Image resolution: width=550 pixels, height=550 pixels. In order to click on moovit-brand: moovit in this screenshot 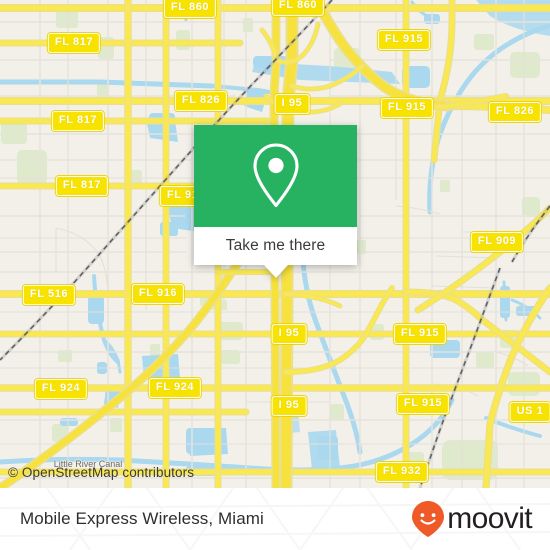, I will do `click(472, 519)`.